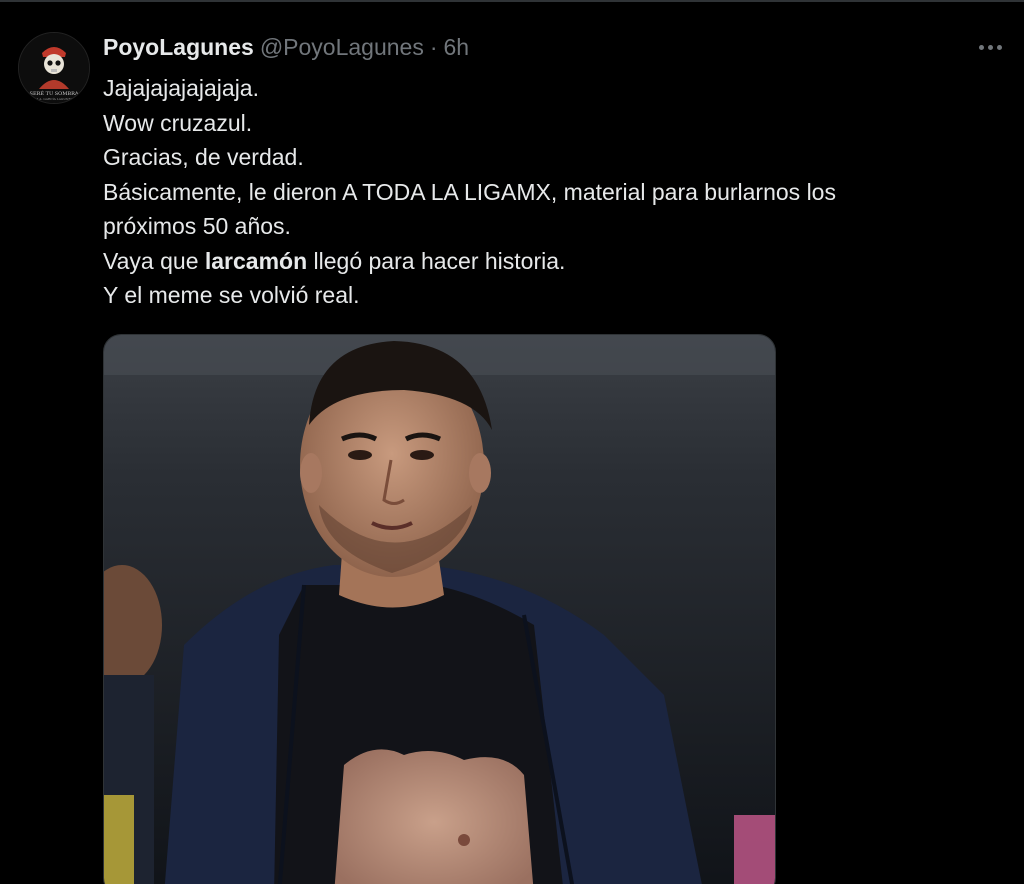 The width and height of the screenshot is (1024, 884). I want to click on tweet-line: Jajajajajajajaja., so click(181, 88).